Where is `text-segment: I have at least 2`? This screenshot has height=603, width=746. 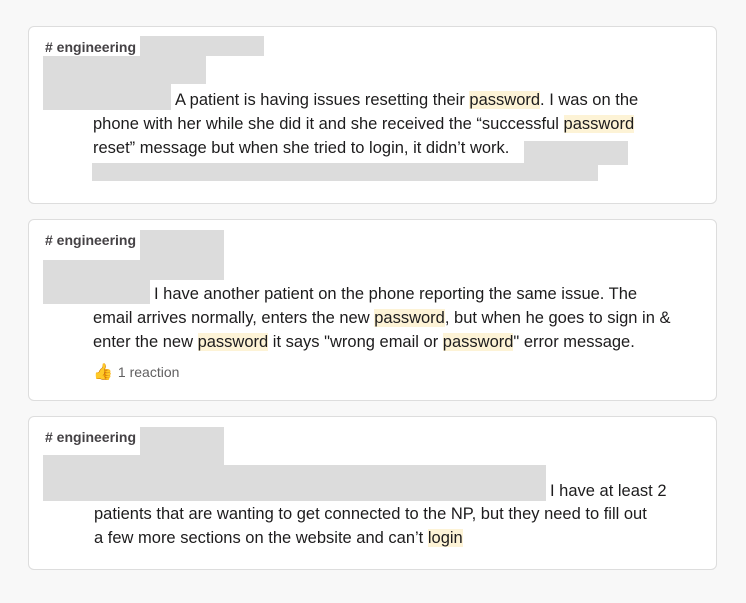 text-segment: I have at least 2 is located at coordinates (608, 491).